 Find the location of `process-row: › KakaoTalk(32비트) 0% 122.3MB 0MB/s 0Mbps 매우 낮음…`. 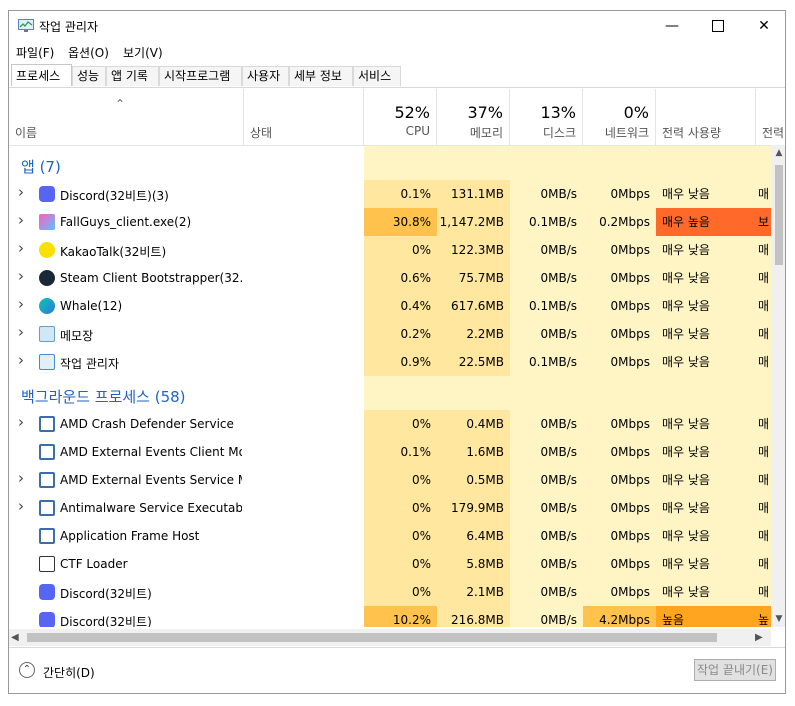

process-row: › KakaoTalk(32비트) 0% 122.3MB 0MB/s 0Mbps 매우 낮음… is located at coordinates (390, 250).